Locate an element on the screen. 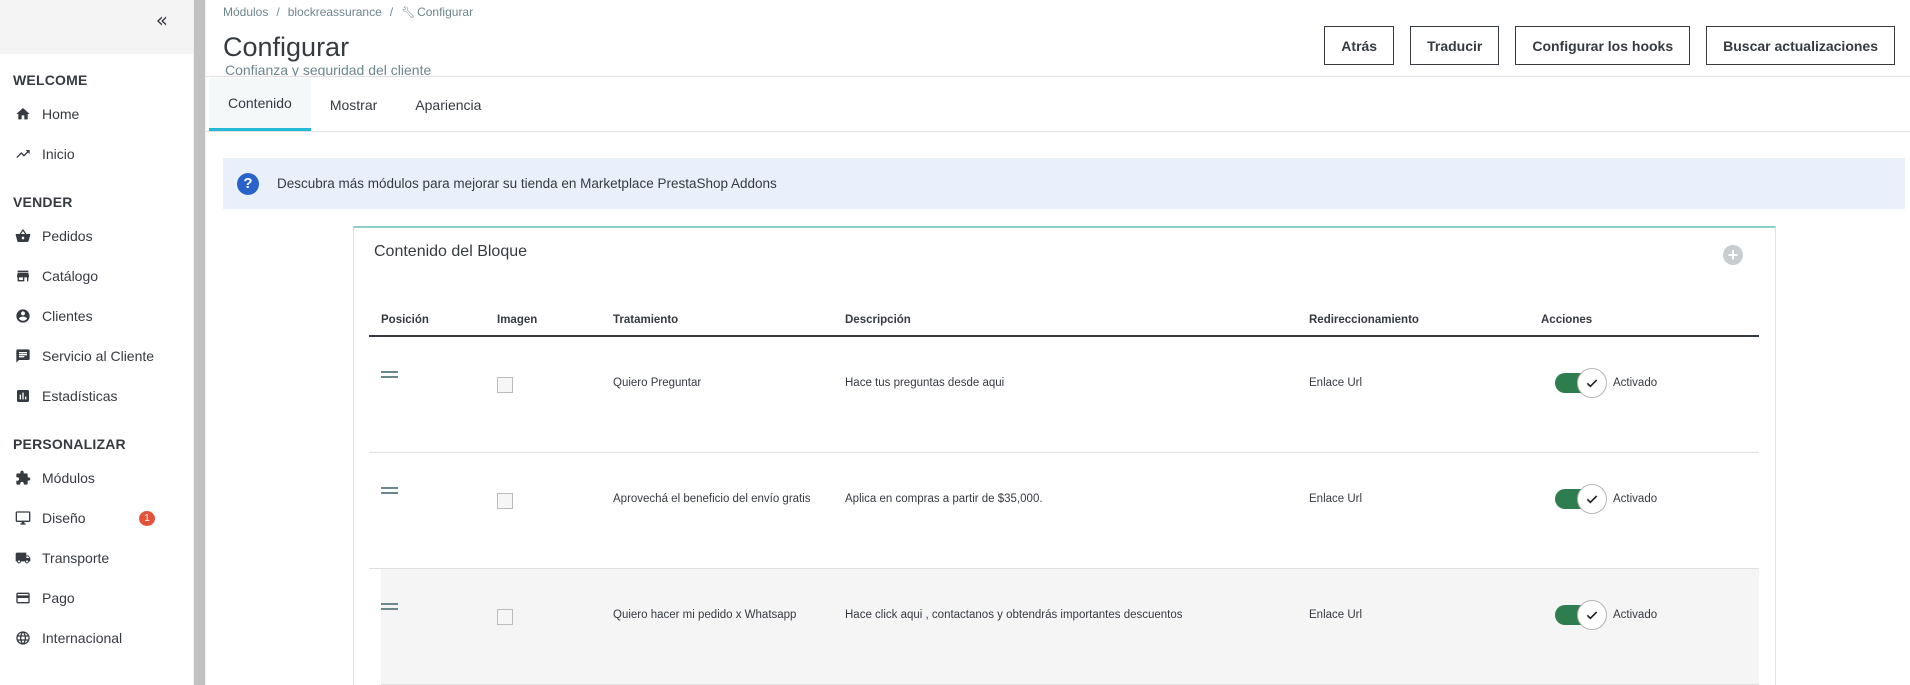 The height and width of the screenshot is (685, 1910). row-treatment: Quiero Preguntar is located at coordinates (657, 383).